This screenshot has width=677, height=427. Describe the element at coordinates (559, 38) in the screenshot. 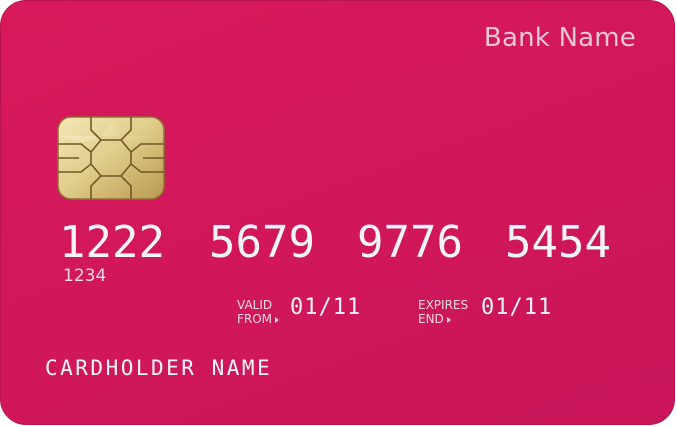

I see `bank-name: Bank Name` at that location.